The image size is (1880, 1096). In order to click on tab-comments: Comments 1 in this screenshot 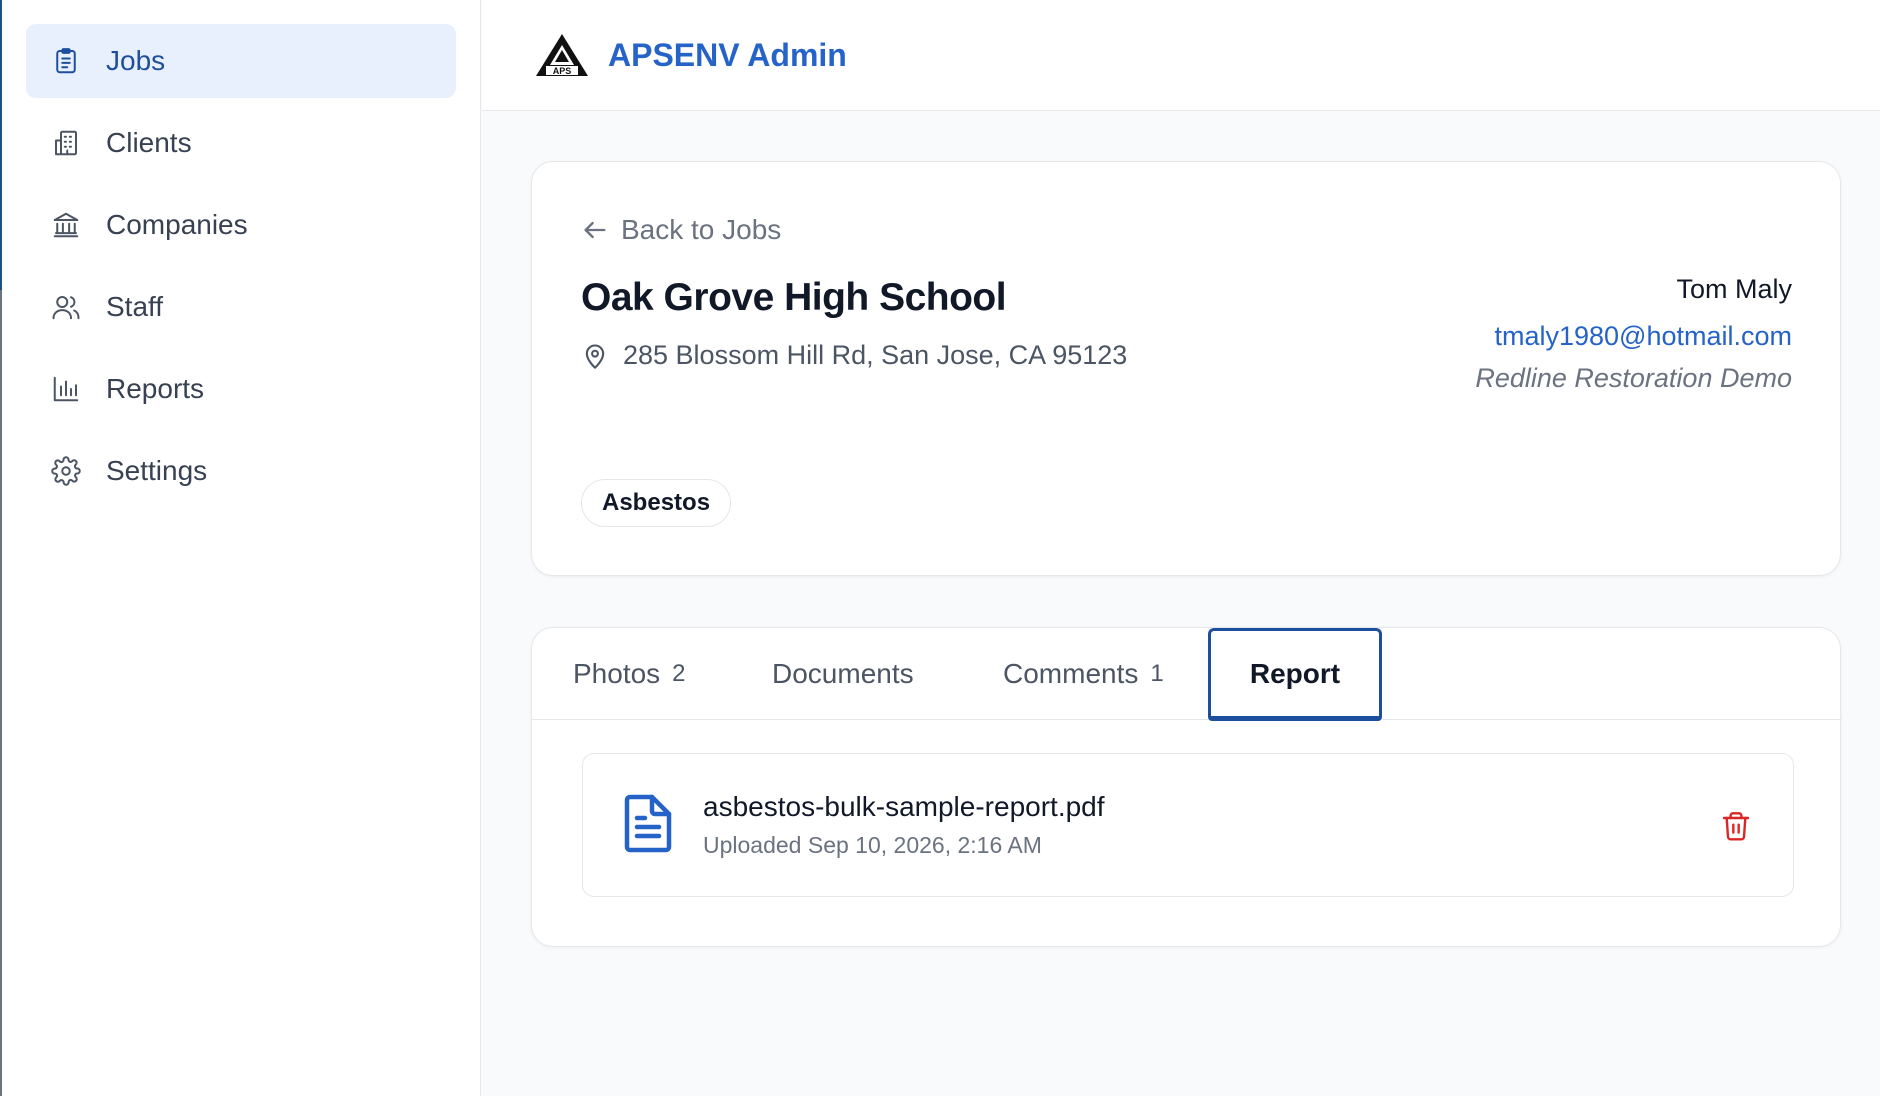, I will do `click(1083, 674)`.